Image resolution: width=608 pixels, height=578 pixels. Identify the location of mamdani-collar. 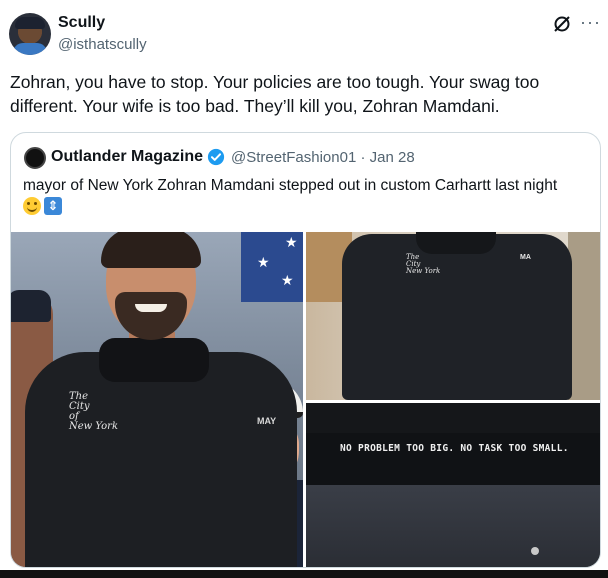
(154, 360).